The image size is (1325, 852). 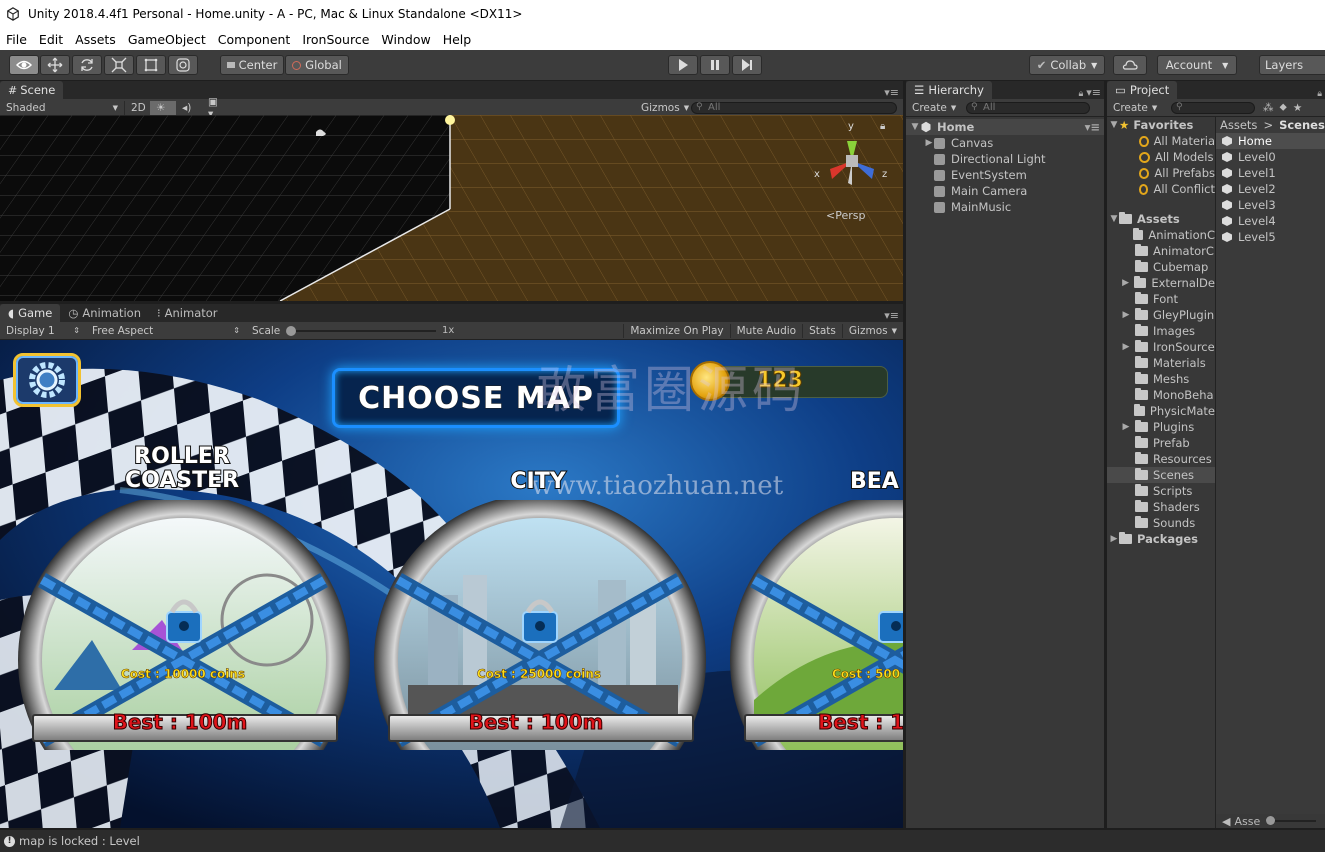 What do you see at coordinates (765, 330) in the screenshot?
I see `mute-audio-toggle: Mute Audio` at bounding box center [765, 330].